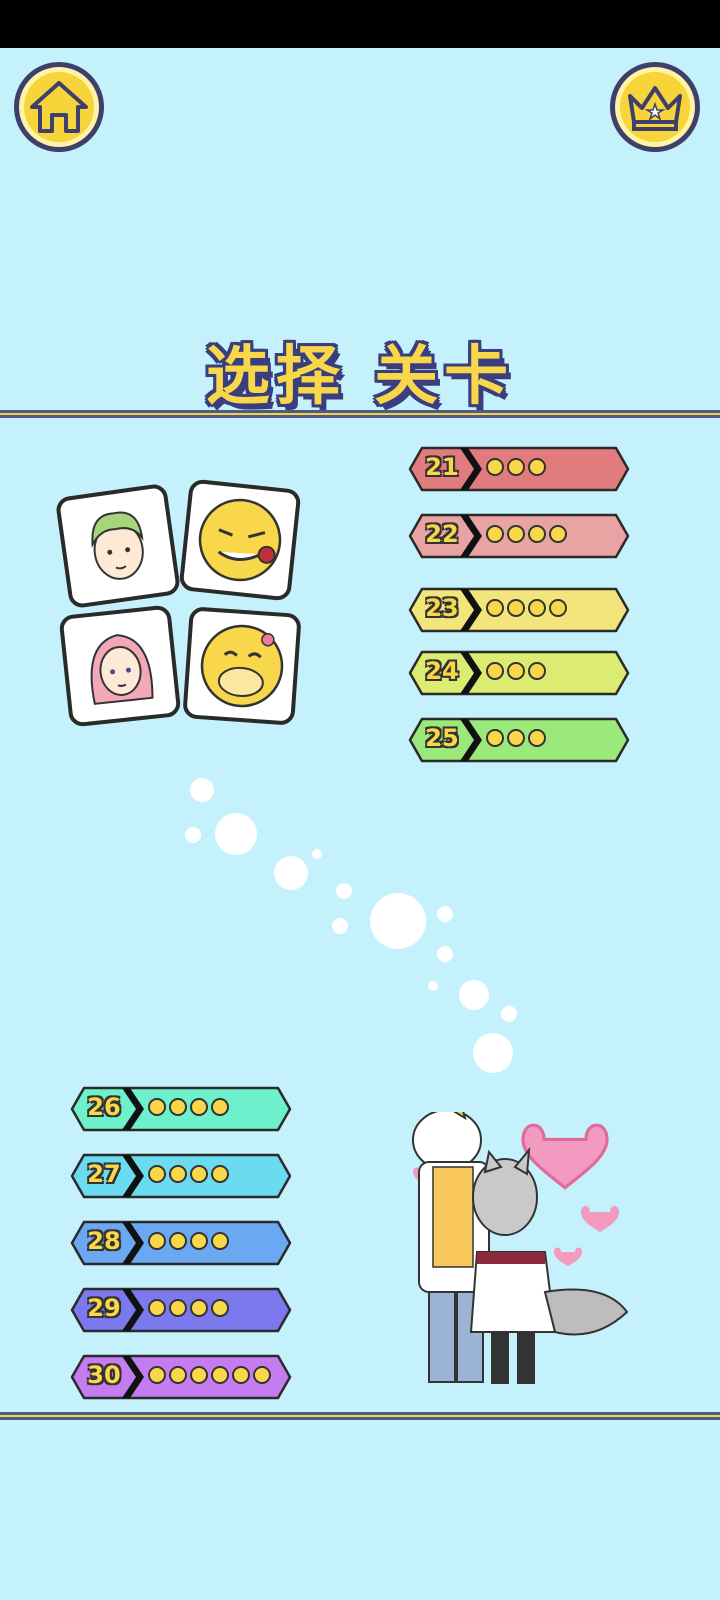 The width and height of the screenshot is (720, 1600). I want to click on level-button-25: 25, so click(519, 740).